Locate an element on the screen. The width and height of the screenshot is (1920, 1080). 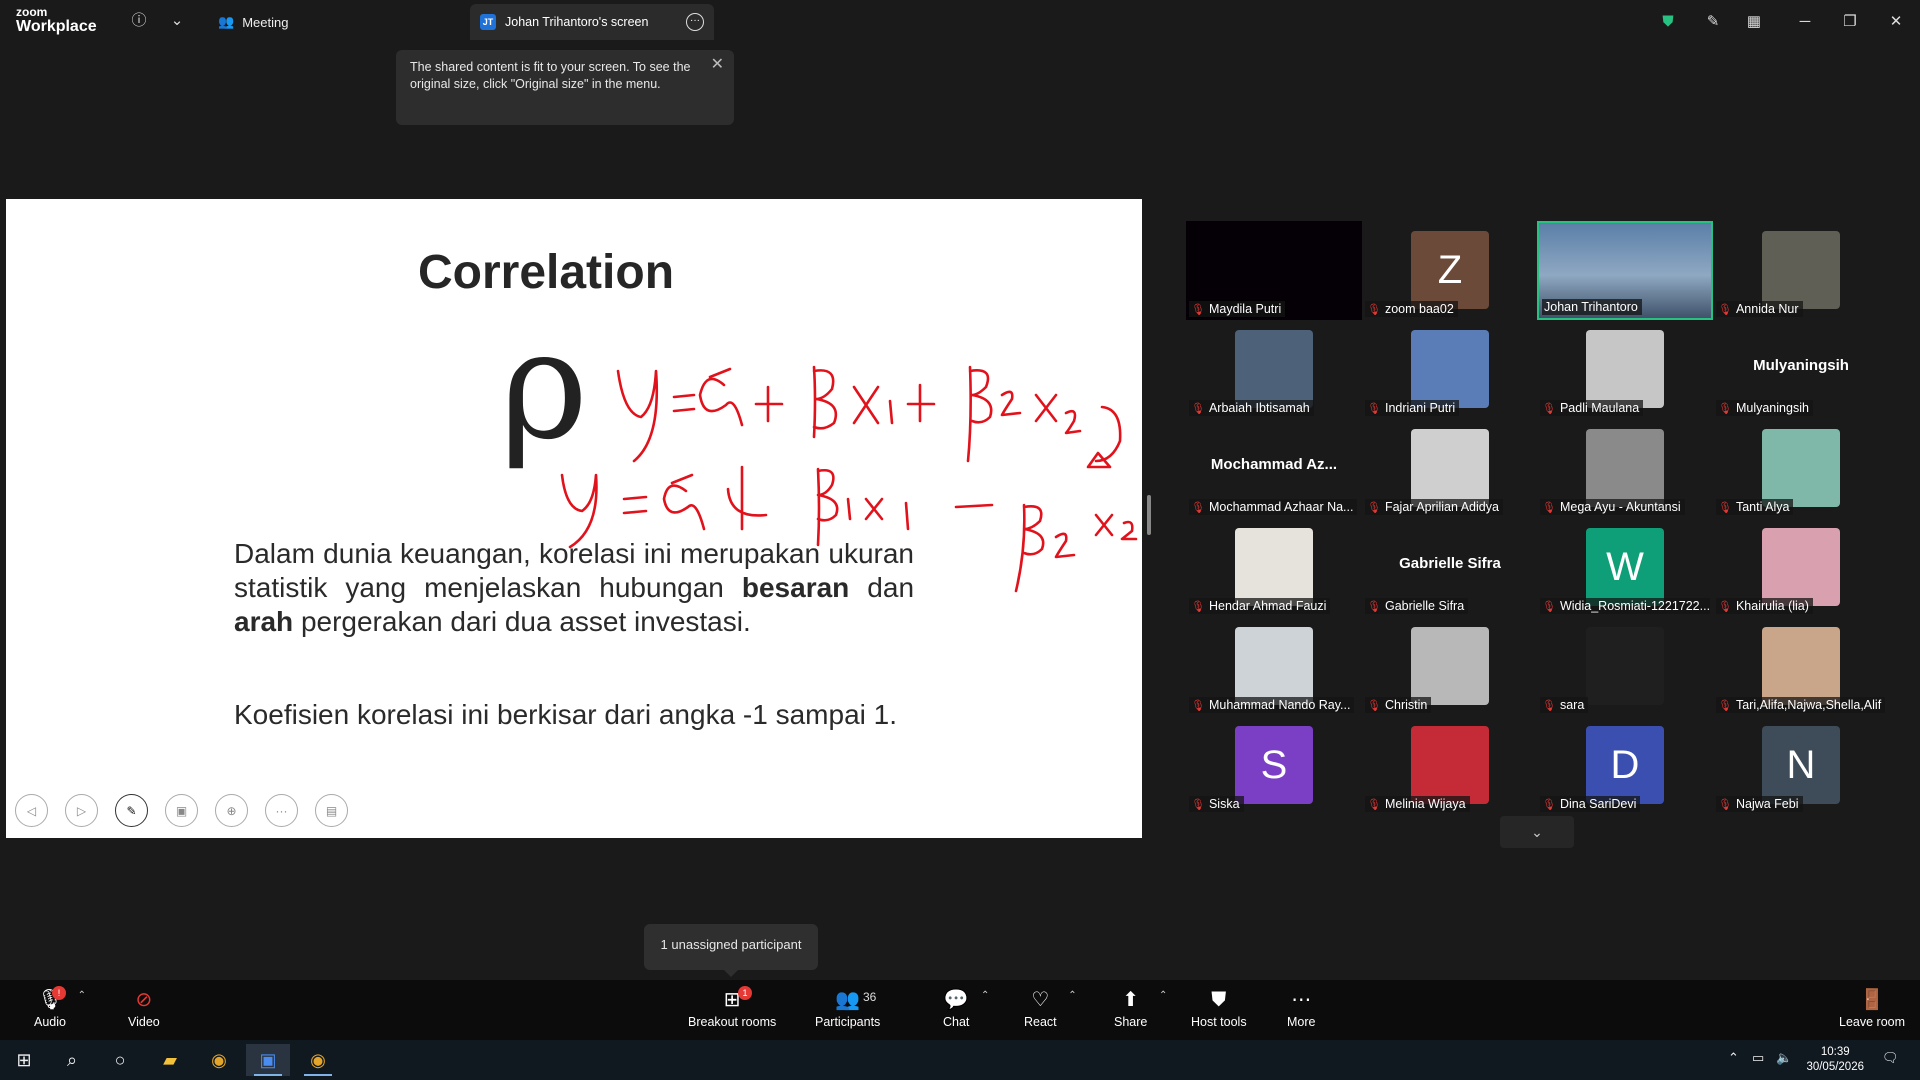
see-all-slides-icon: ▣ is located at coordinates (181, 810).